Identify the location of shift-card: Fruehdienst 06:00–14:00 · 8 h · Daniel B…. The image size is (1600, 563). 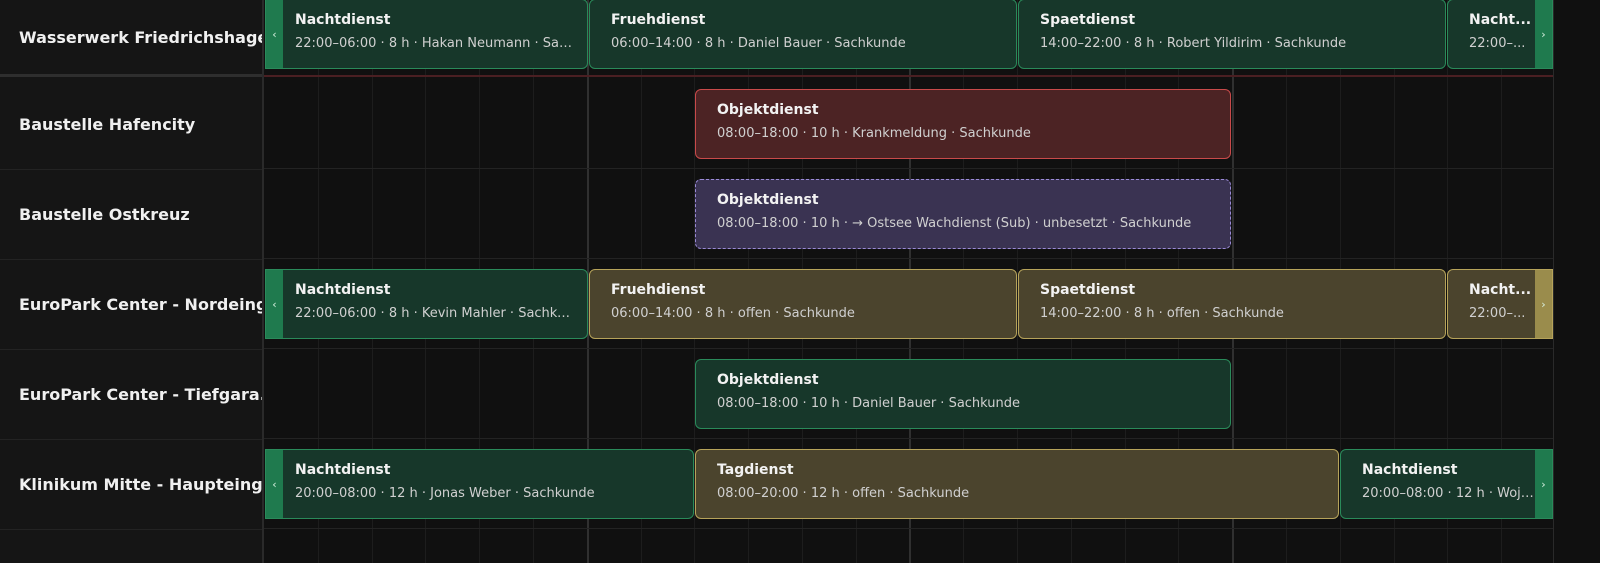
(803, 34).